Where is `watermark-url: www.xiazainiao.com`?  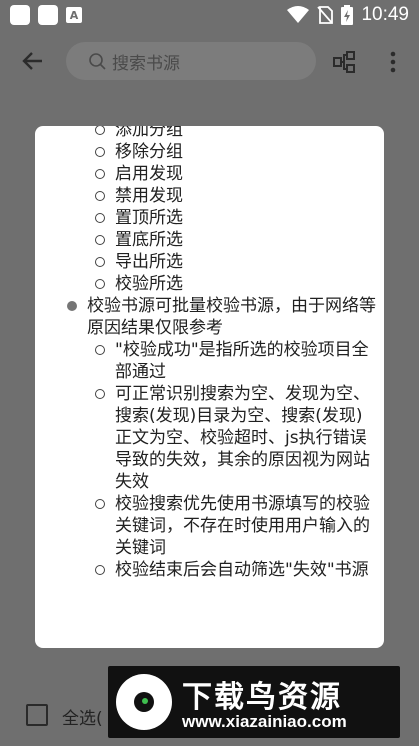
watermark-url: www.xiazainiao.com is located at coordinates (264, 721).